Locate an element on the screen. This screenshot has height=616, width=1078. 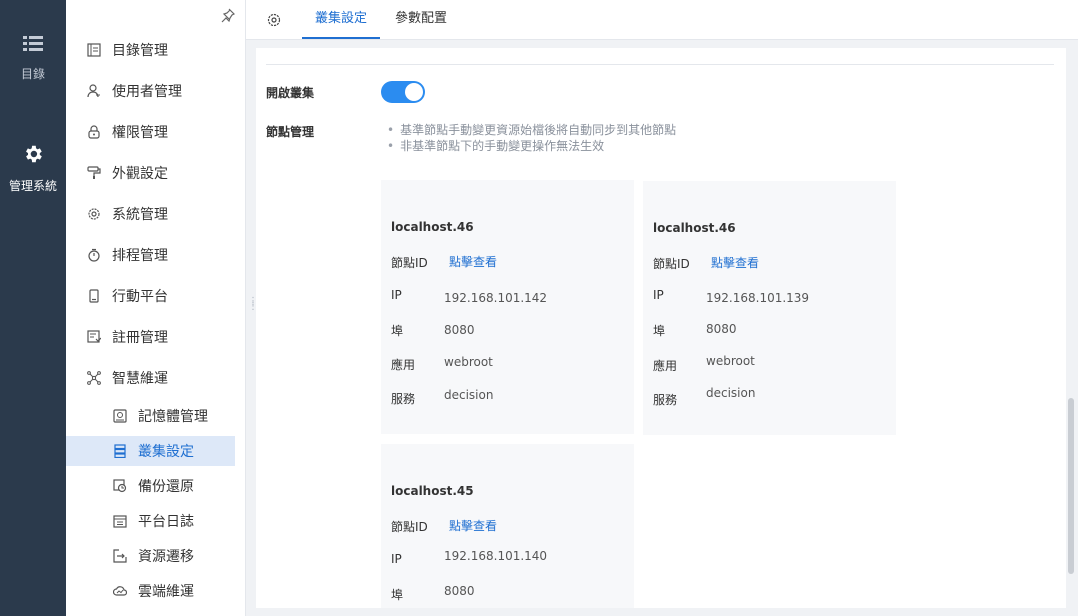
network-icon is located at coordinates (94, 378).